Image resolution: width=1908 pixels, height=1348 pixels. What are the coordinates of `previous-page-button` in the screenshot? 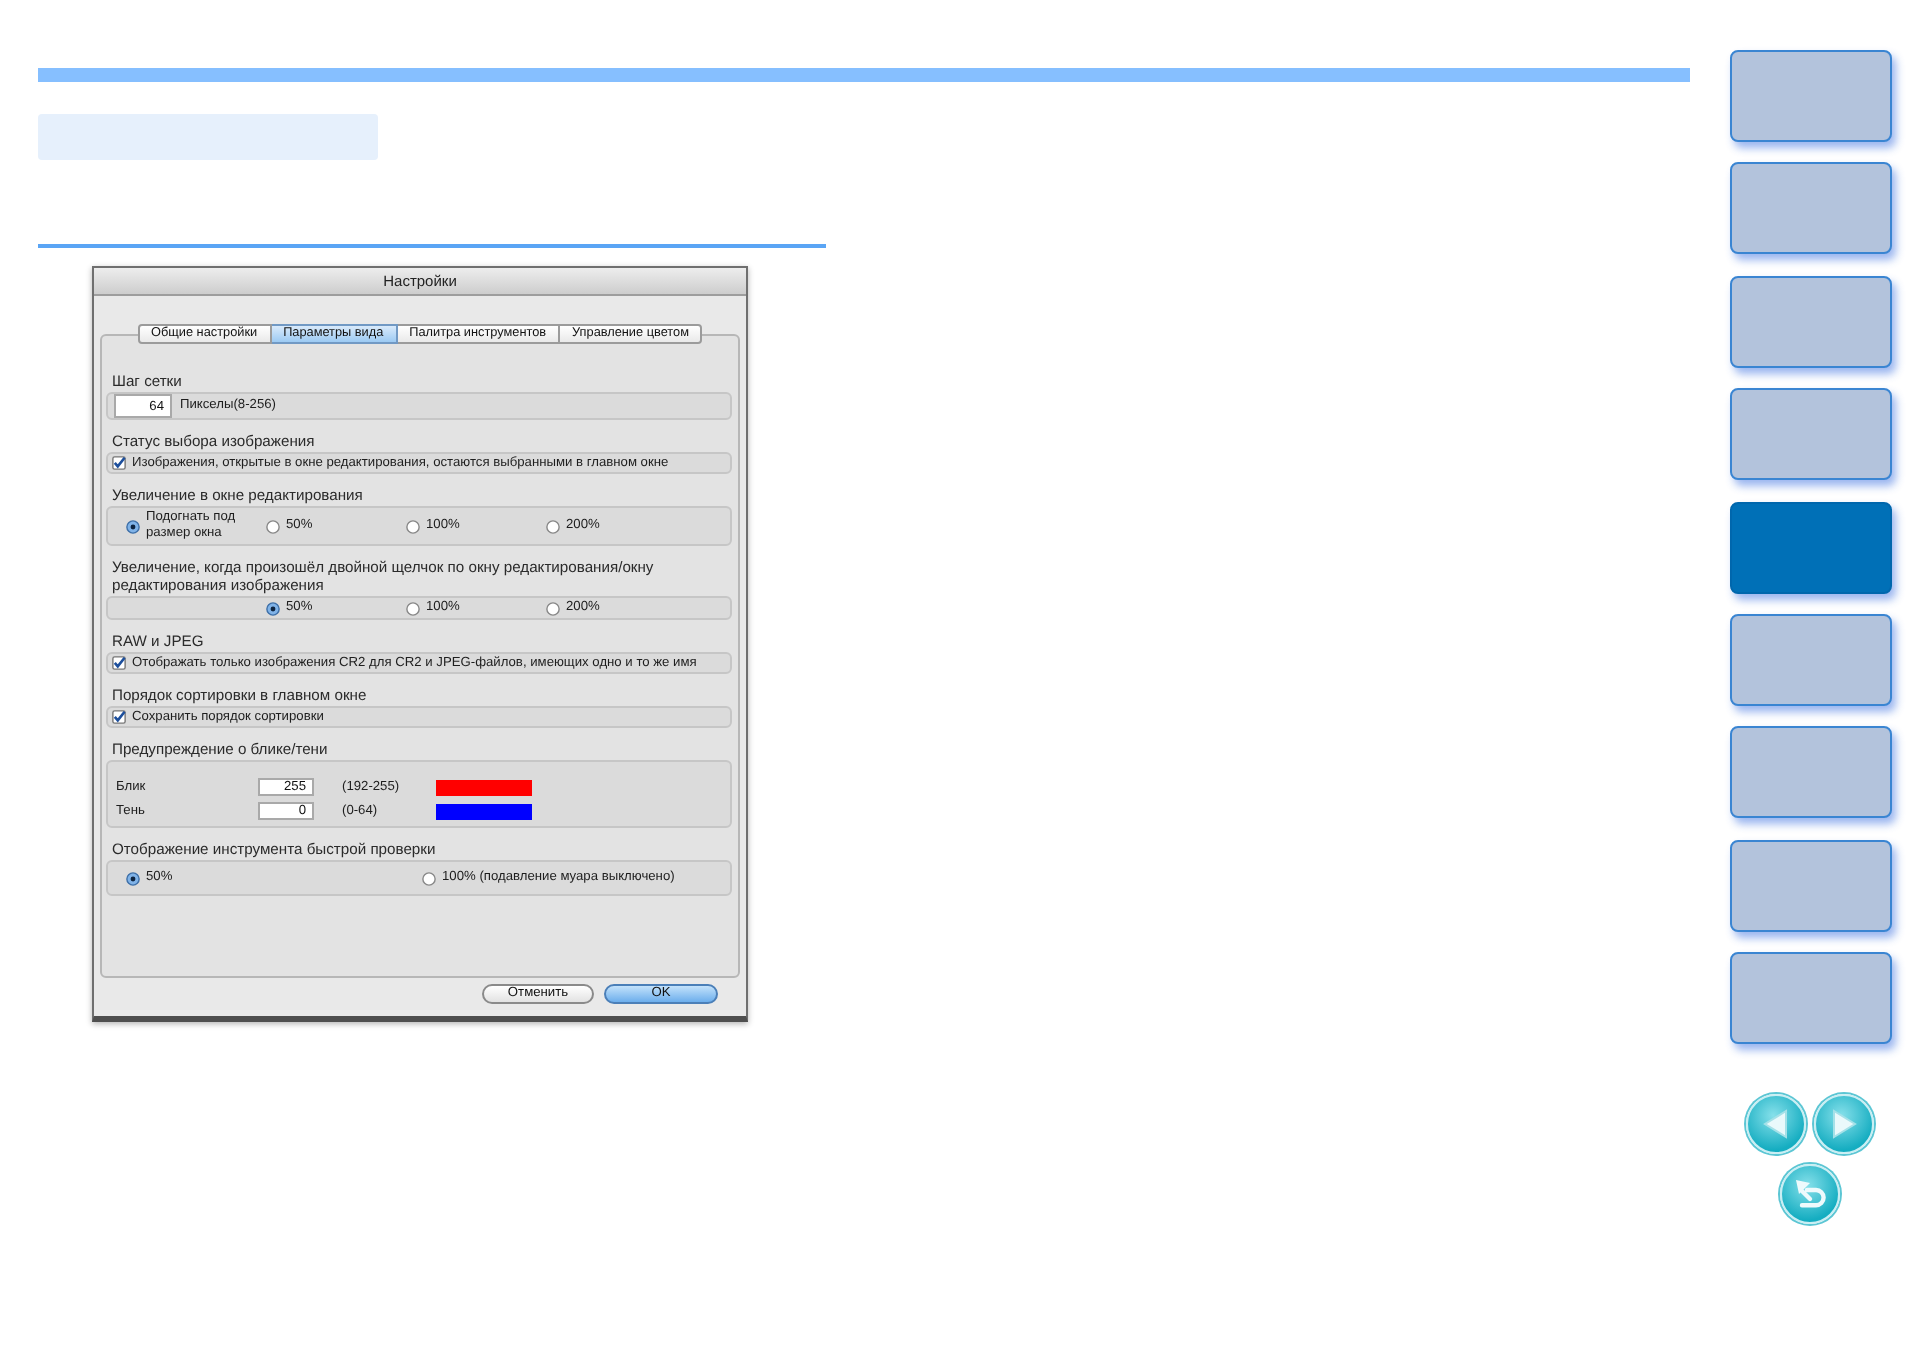 It's located at (1776, 1123).